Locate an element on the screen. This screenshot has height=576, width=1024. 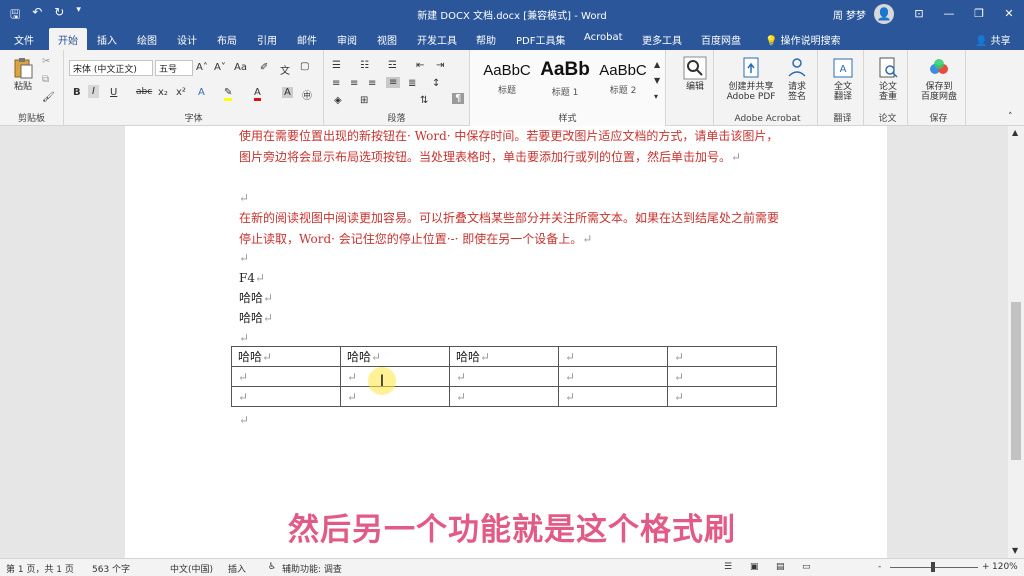
change-case-button: Aa is located at coordinates (240, 67).